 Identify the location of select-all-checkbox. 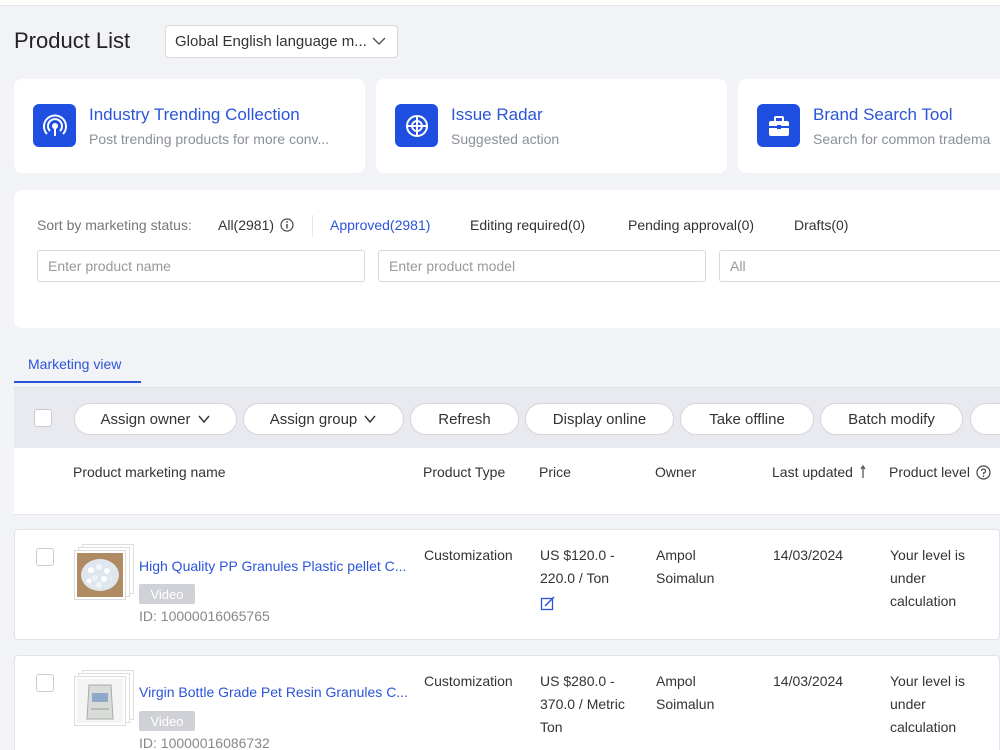
(43, 418).